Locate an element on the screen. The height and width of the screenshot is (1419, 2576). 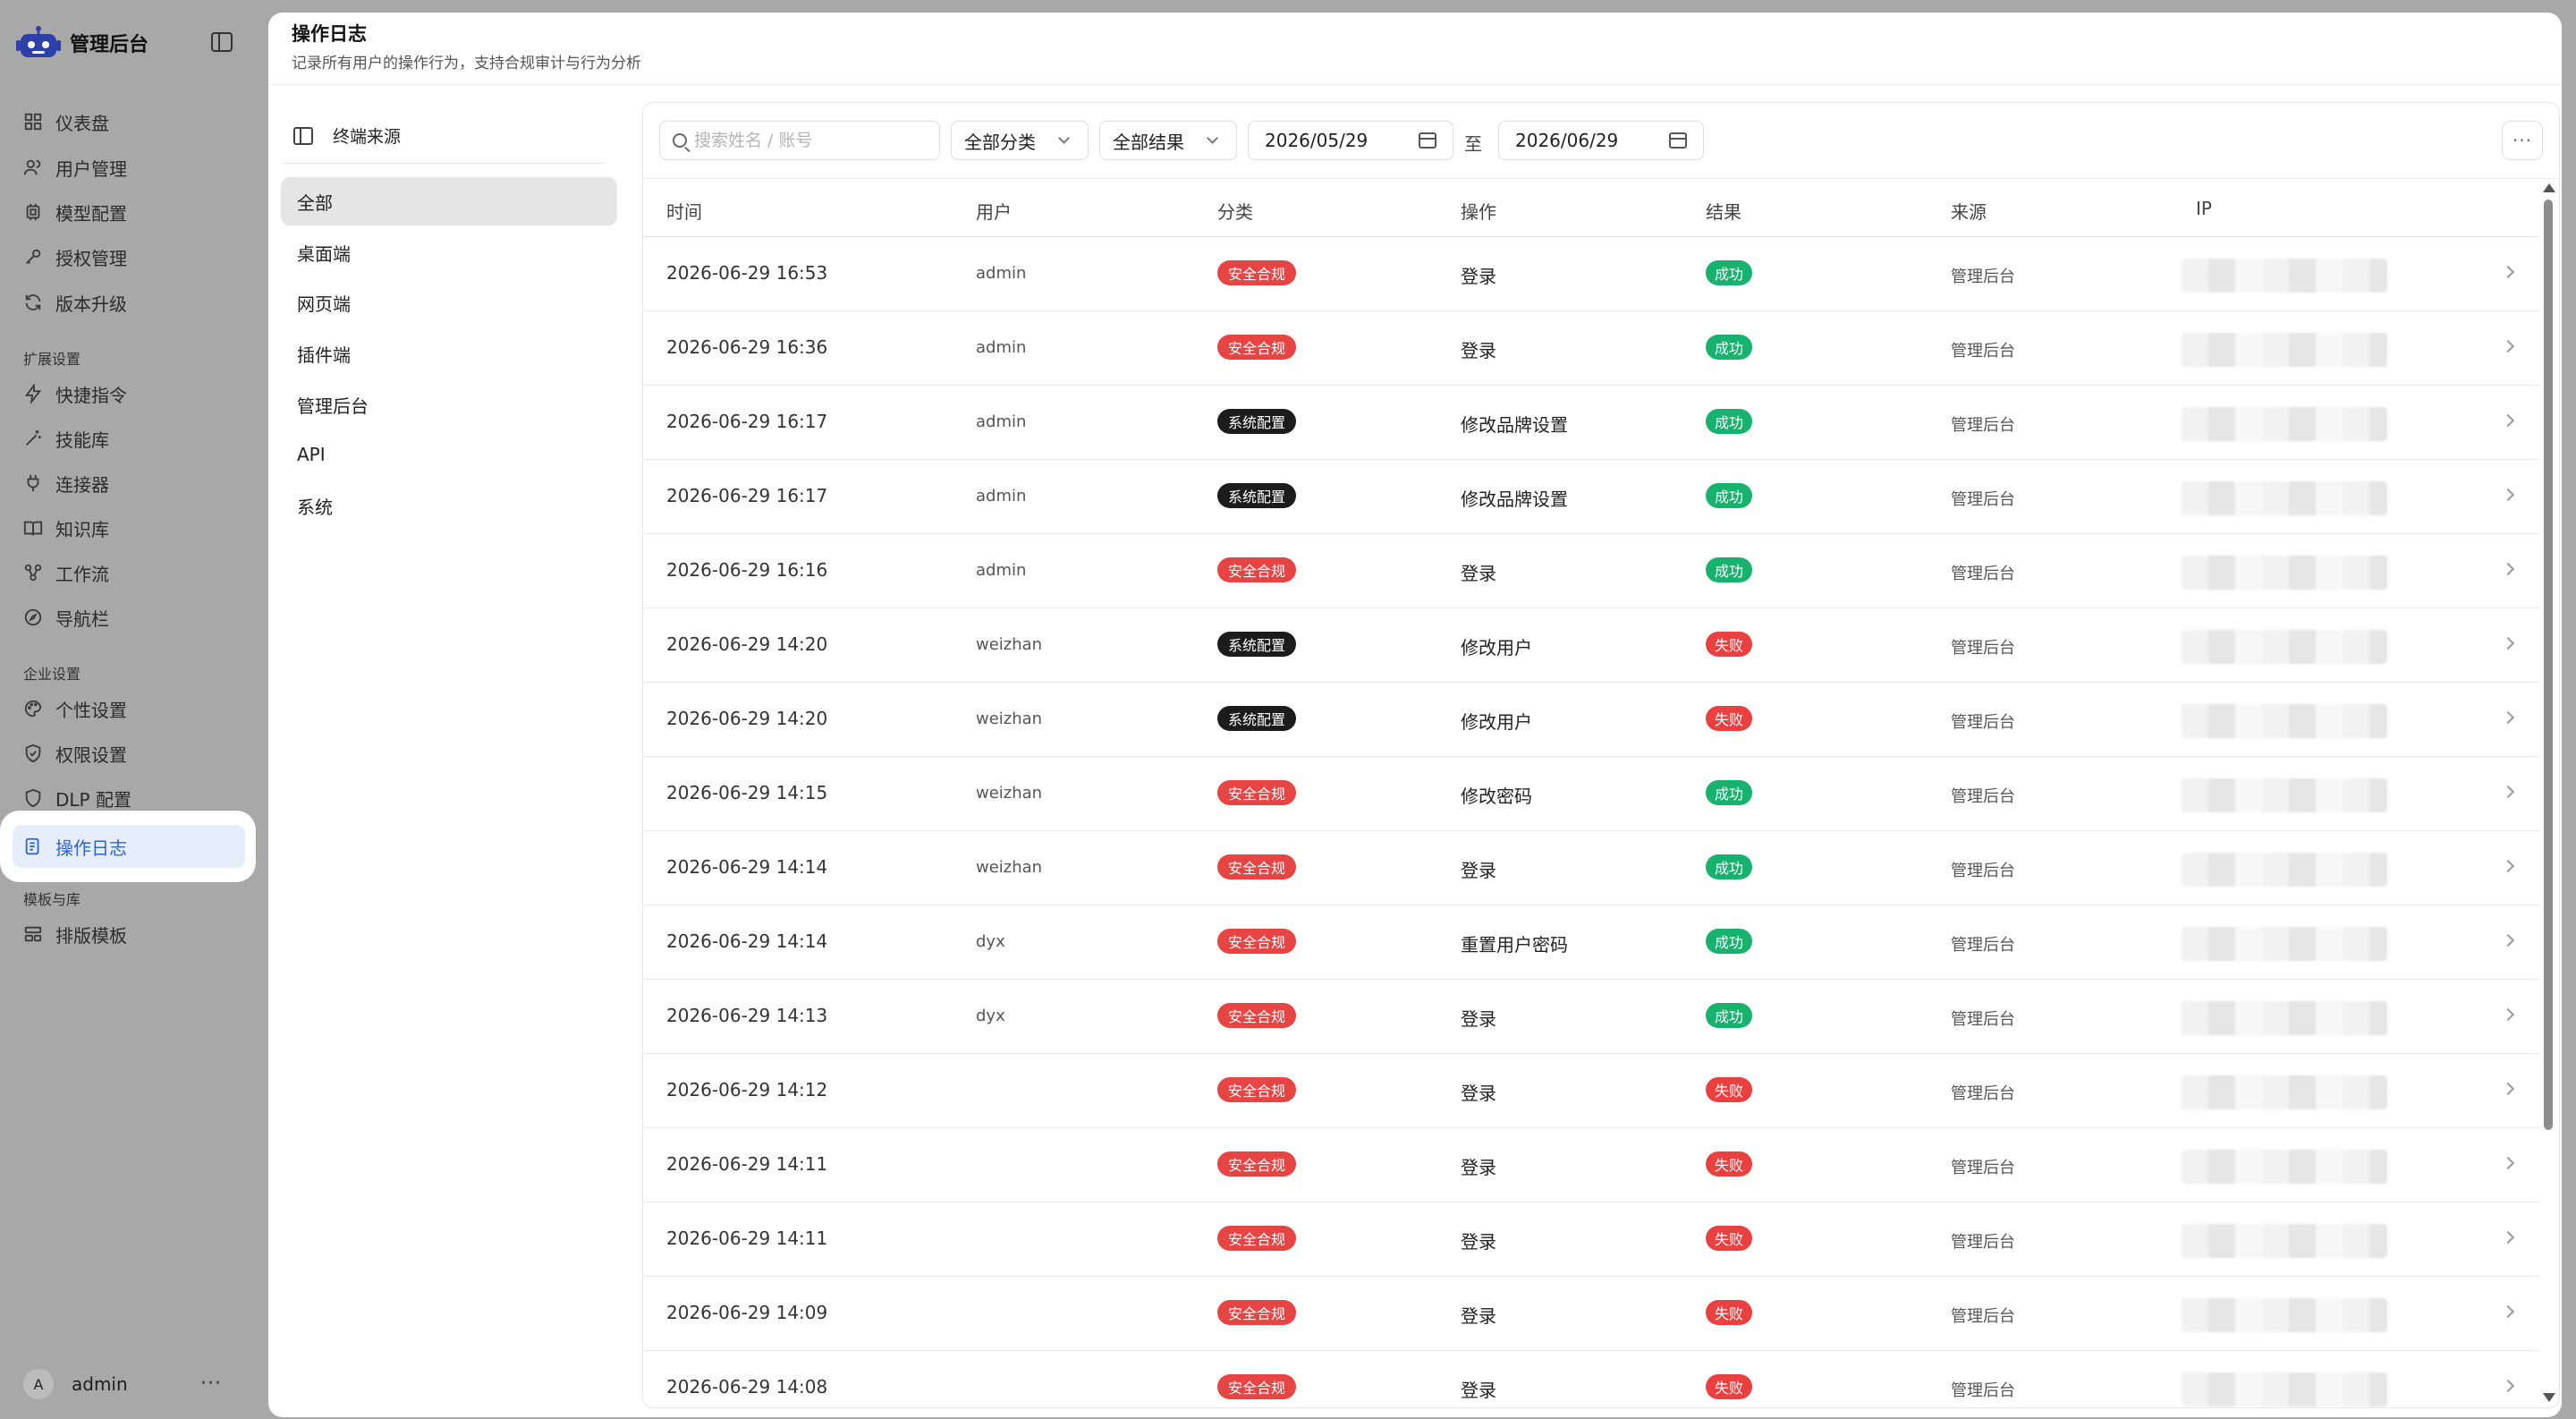
scrollbar-thumb is located at coordinates (2548, 665).